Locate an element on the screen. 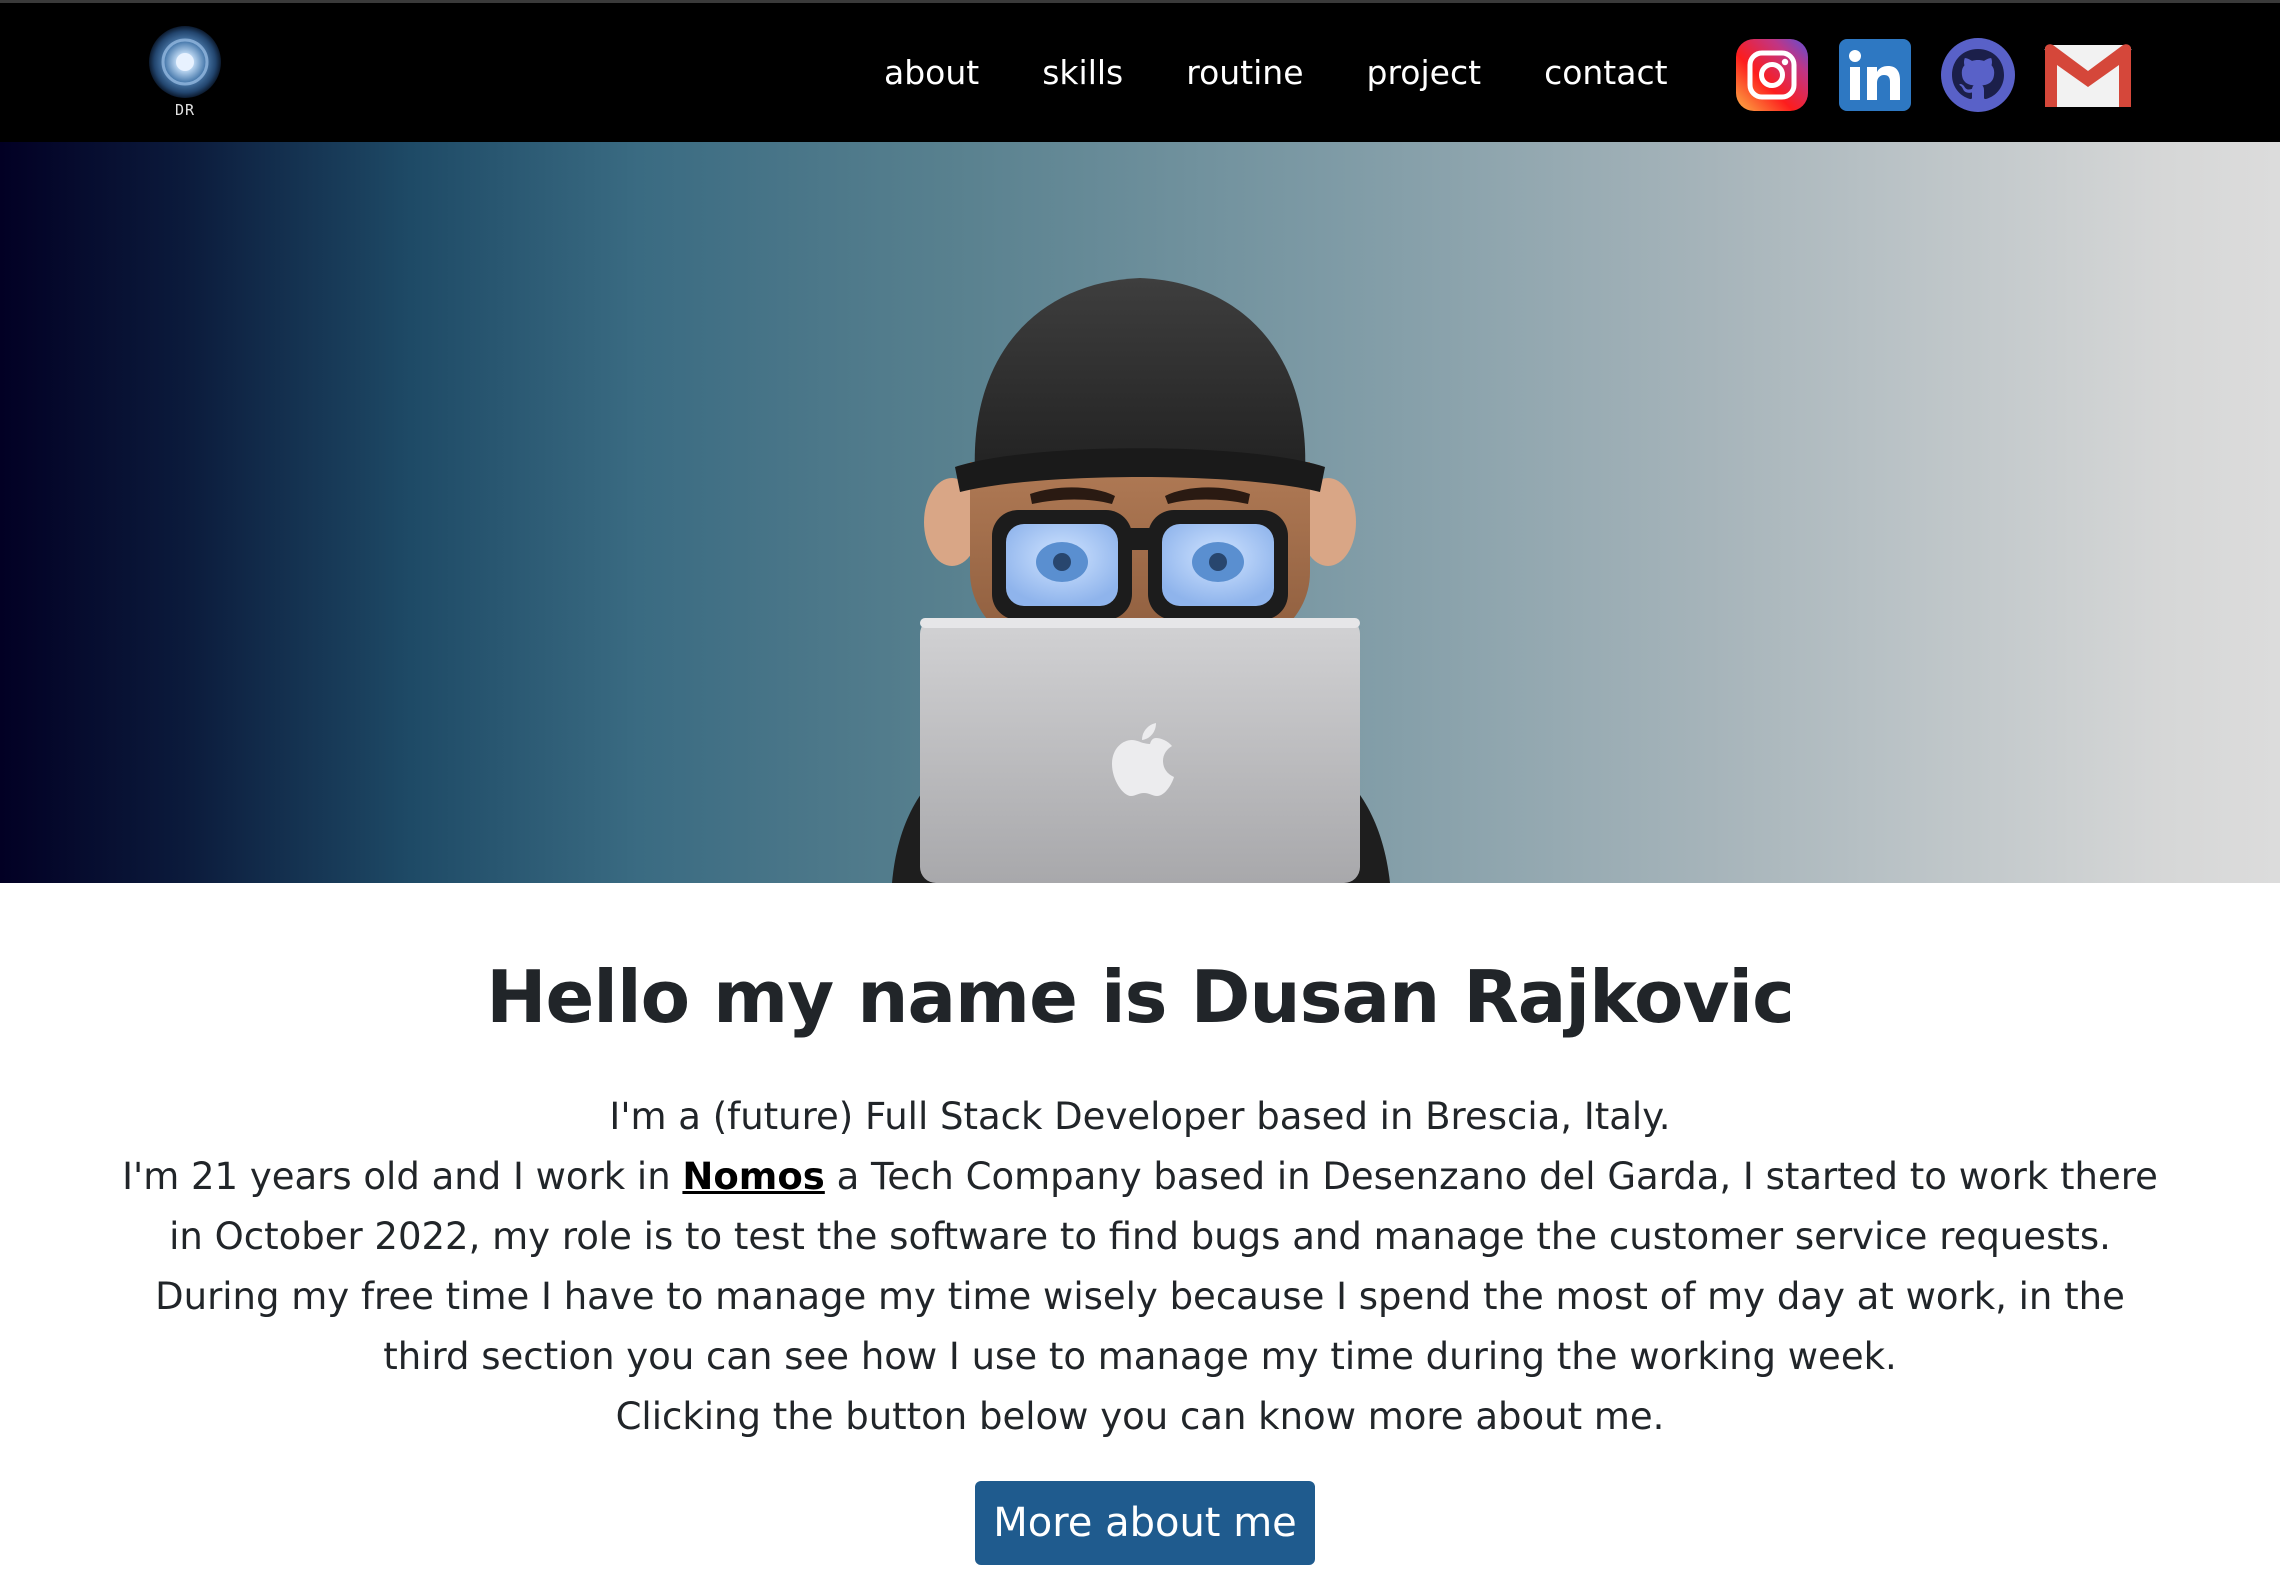 This screenshot has height=1580, width=2280. more-about-me-button: More about me is located at coordinates (1145, 1523).